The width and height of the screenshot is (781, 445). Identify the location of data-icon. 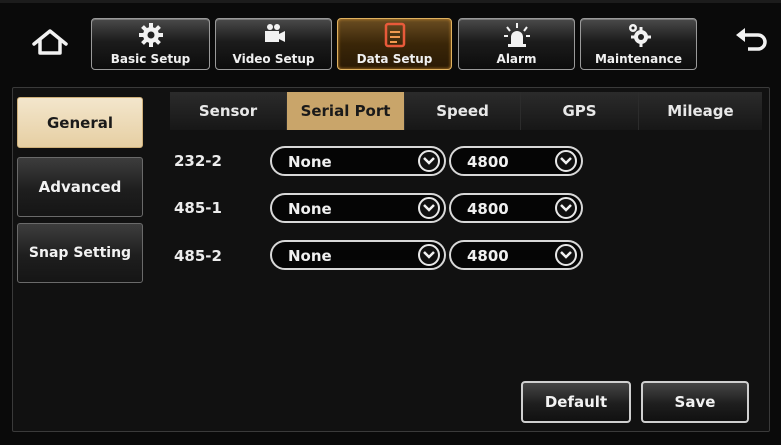
(394, 35).